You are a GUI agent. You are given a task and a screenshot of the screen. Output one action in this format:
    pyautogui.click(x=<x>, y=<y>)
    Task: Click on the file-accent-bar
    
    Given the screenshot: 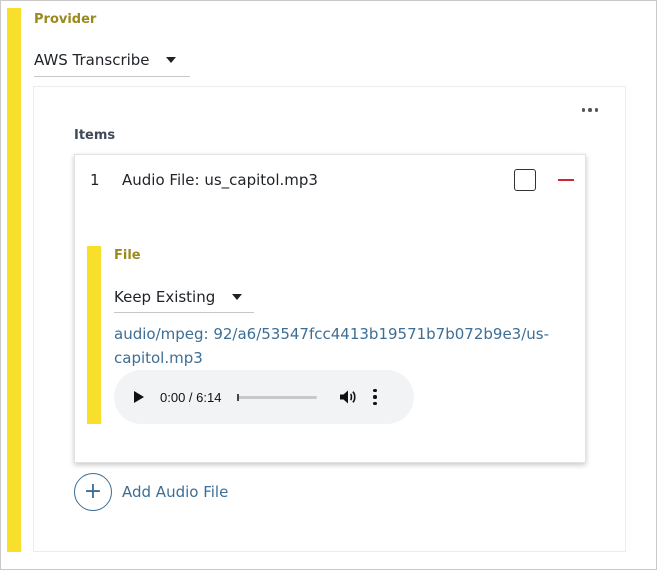 What is the action you would take?
    pyautogui.click(x=94, y=335)
    